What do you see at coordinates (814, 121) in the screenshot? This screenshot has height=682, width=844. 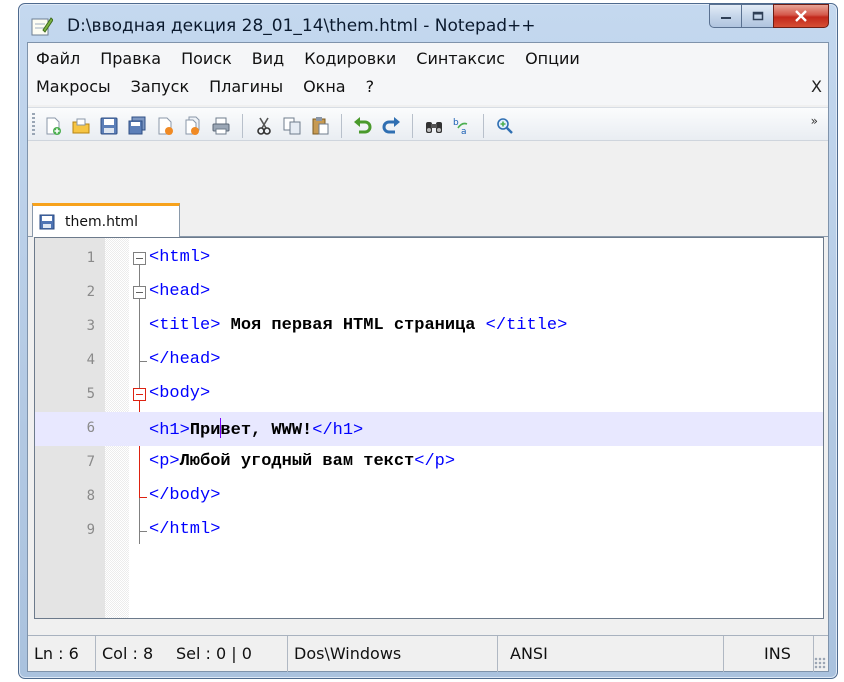 I see `toolbar-overflow-button: »` at bounding box center [814, 121].